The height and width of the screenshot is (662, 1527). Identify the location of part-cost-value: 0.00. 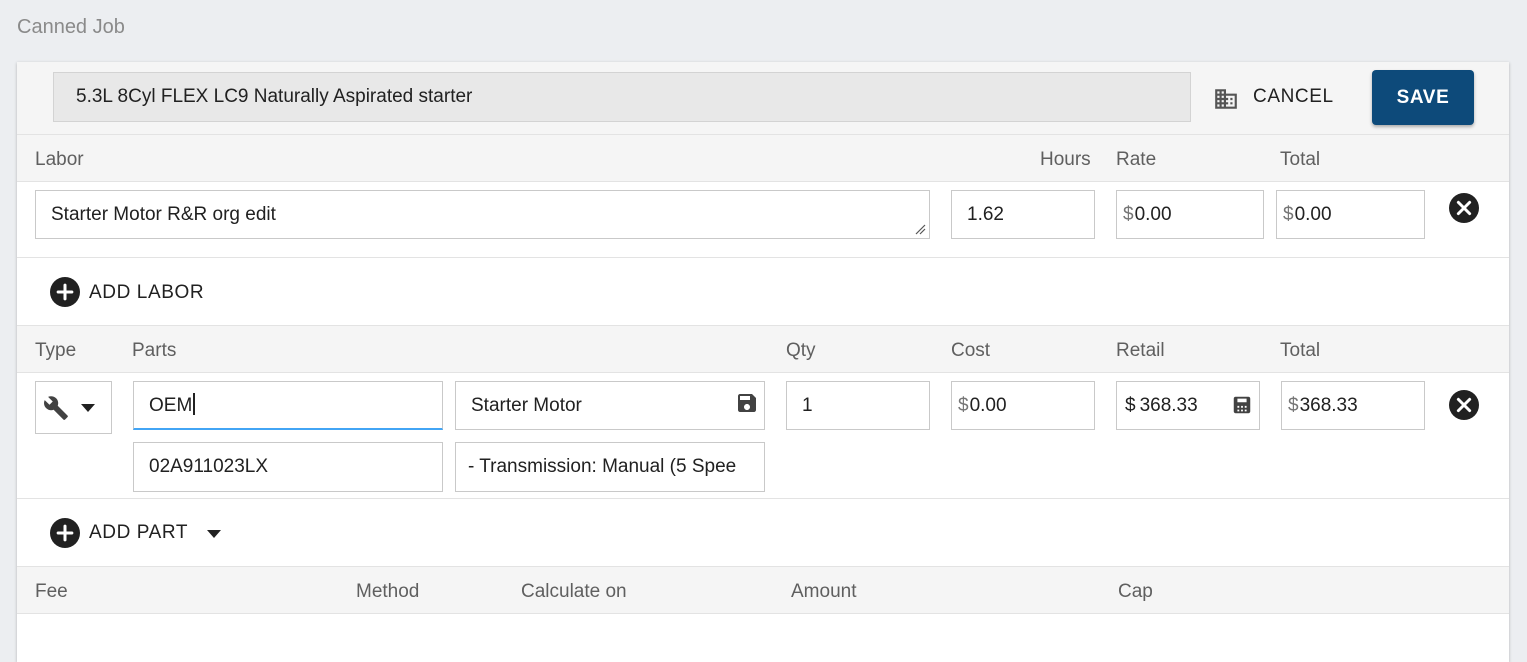
(988, 405).